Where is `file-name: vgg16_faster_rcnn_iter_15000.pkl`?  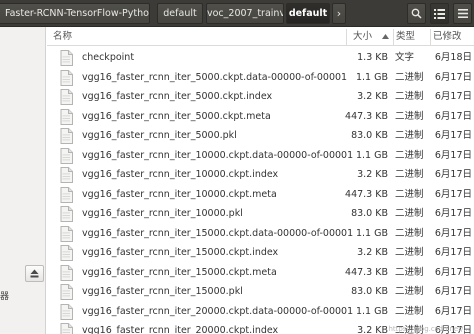 file-name: vgg16_faster_rcnn_iter_15000.pkl is located at coordinates (162, 291).